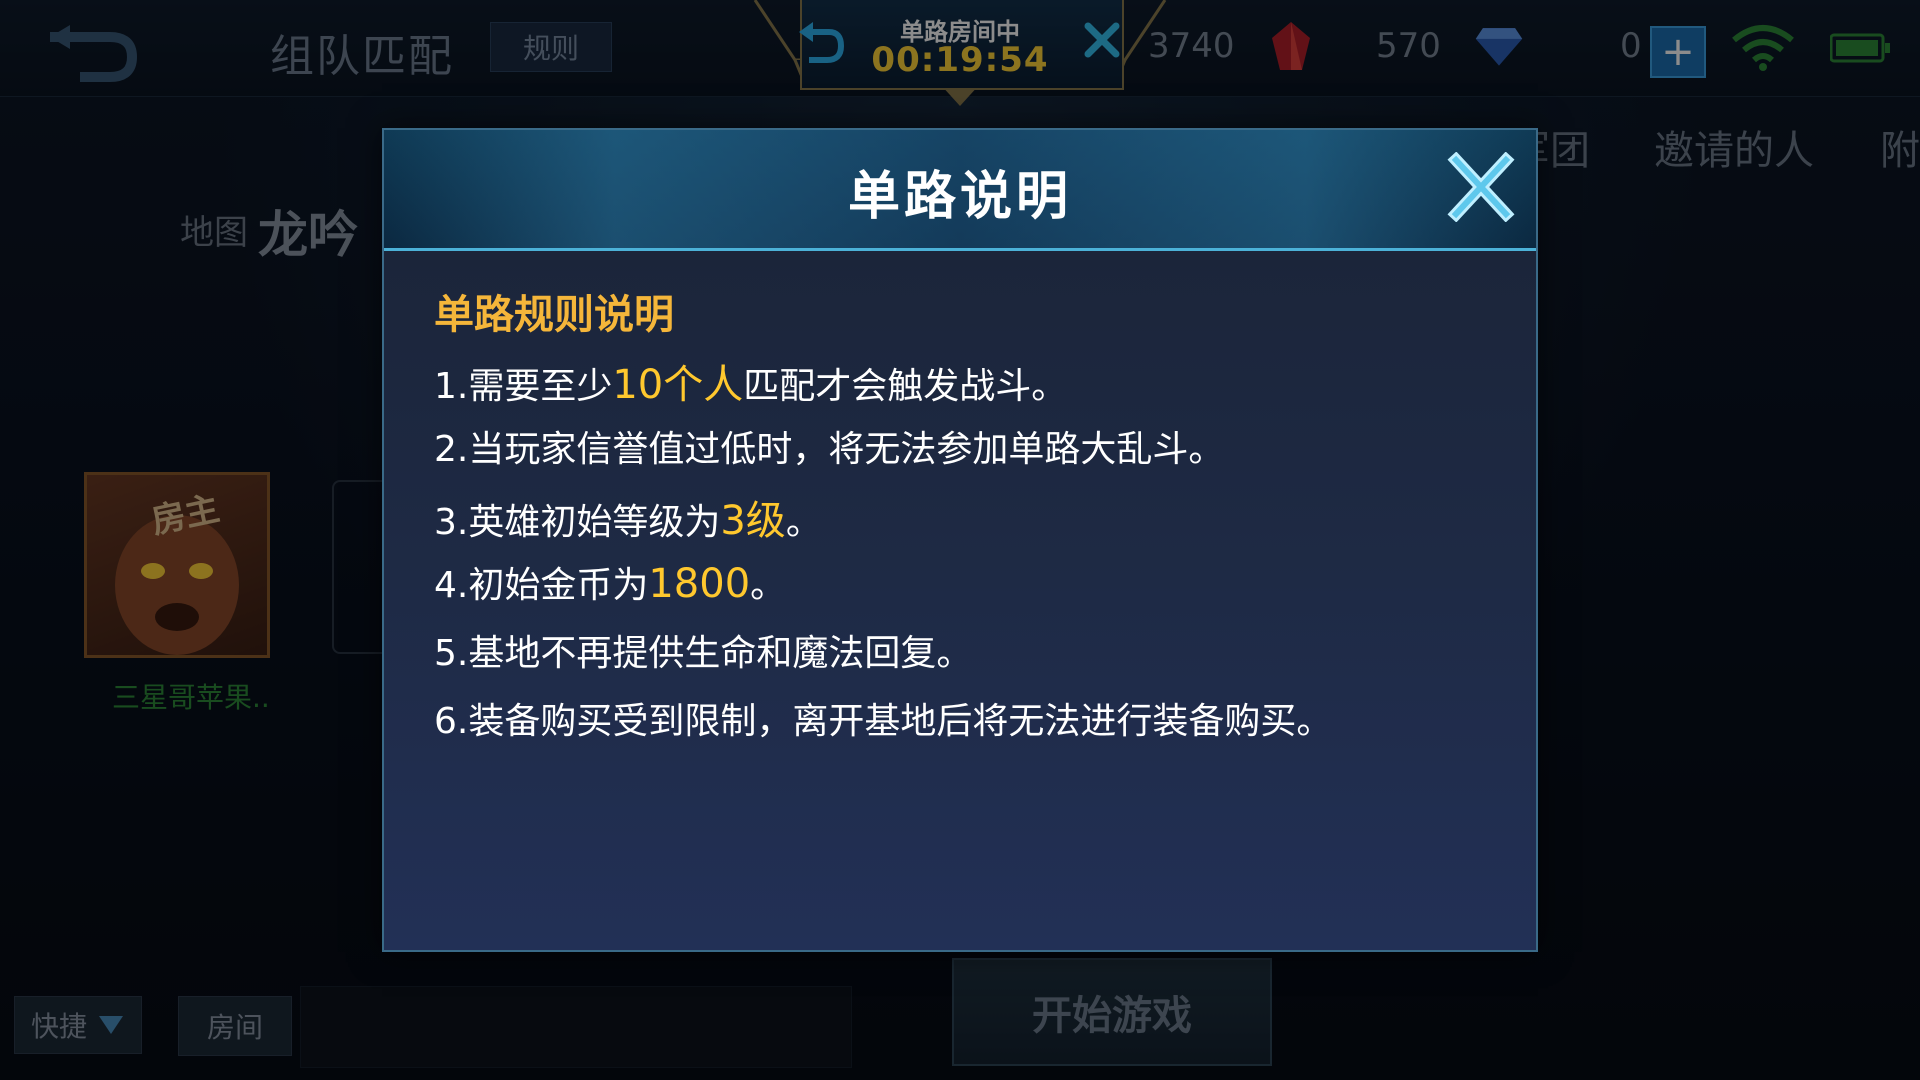 The height and width of the screenshot is (1080, 1920). I want to click on rule-item-1: 1.需要至少10个人匹配才会触发战斗。, so click(751, 385).